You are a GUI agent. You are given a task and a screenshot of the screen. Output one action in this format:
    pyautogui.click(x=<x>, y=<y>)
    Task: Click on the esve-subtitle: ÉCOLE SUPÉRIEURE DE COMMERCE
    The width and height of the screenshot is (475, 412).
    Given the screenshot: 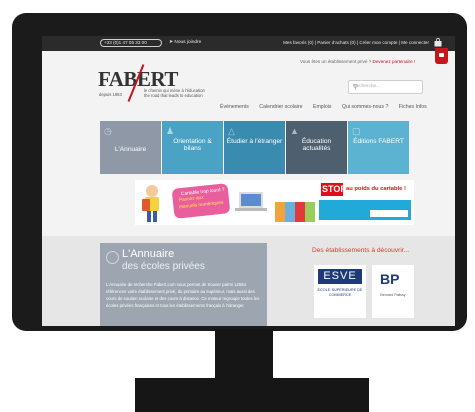 What is the action you would take?
    pyautogui.click(x=340, y=292)
    